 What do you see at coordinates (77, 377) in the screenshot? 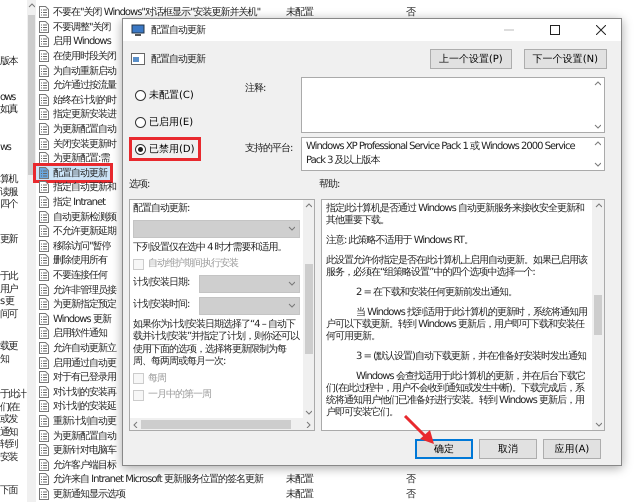
I see `policy-item: 对于有已登录用` at bounding box center [77, 377].